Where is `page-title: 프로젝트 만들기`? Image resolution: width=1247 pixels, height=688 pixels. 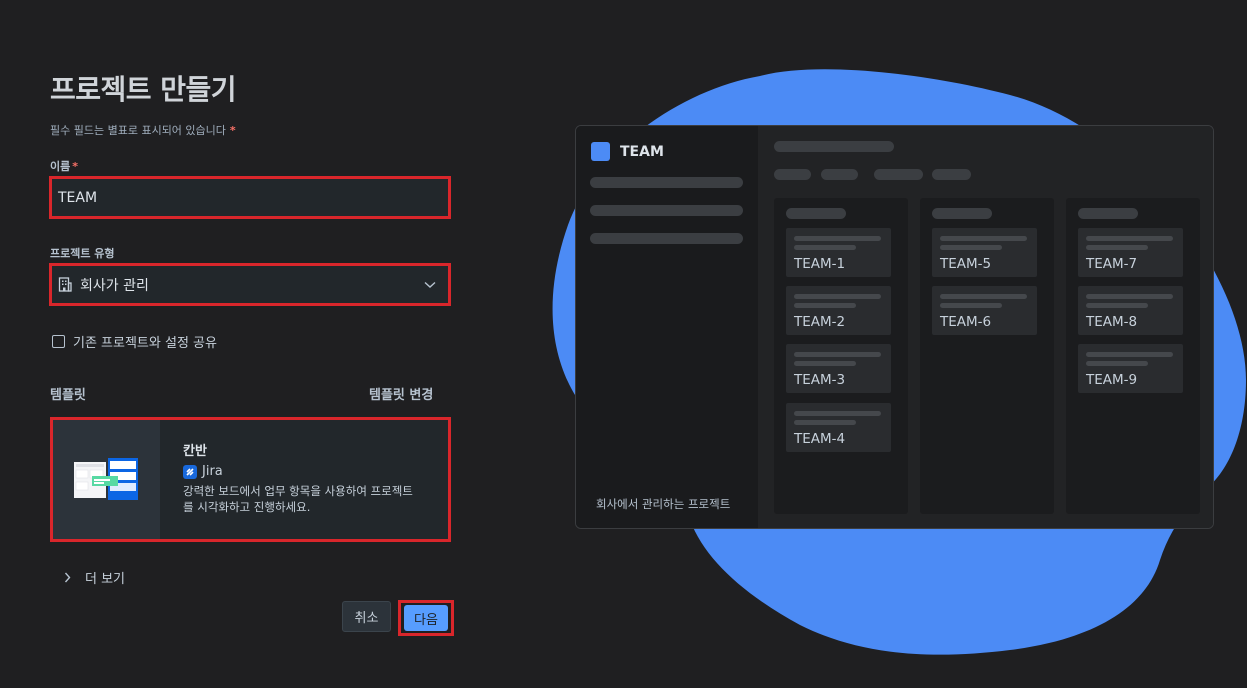 page-title: 프로젝트 만들기 is located at coordinates (143, 89).